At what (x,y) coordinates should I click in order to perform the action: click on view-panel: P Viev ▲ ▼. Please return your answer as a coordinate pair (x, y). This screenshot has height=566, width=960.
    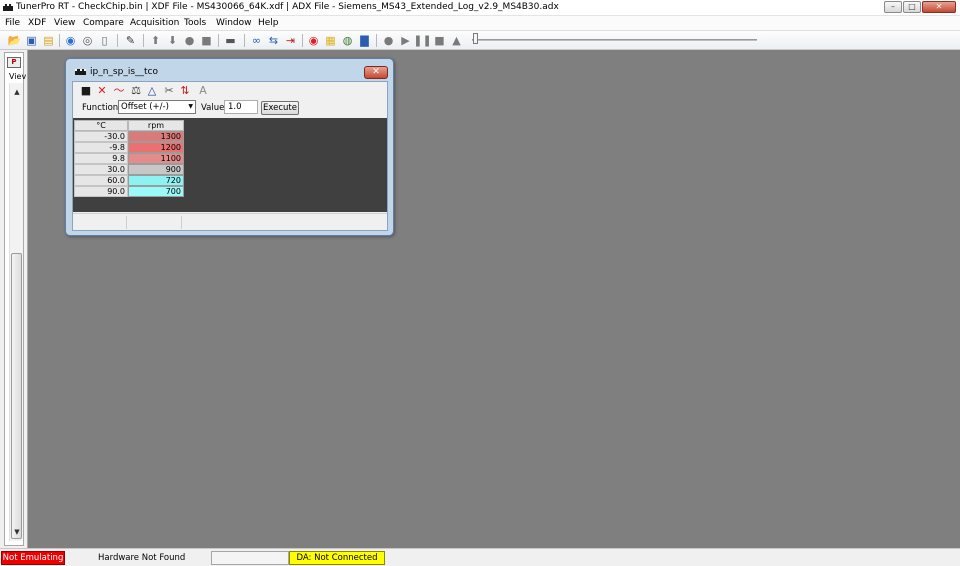
    Looking at the image, I should click on (15, 299).